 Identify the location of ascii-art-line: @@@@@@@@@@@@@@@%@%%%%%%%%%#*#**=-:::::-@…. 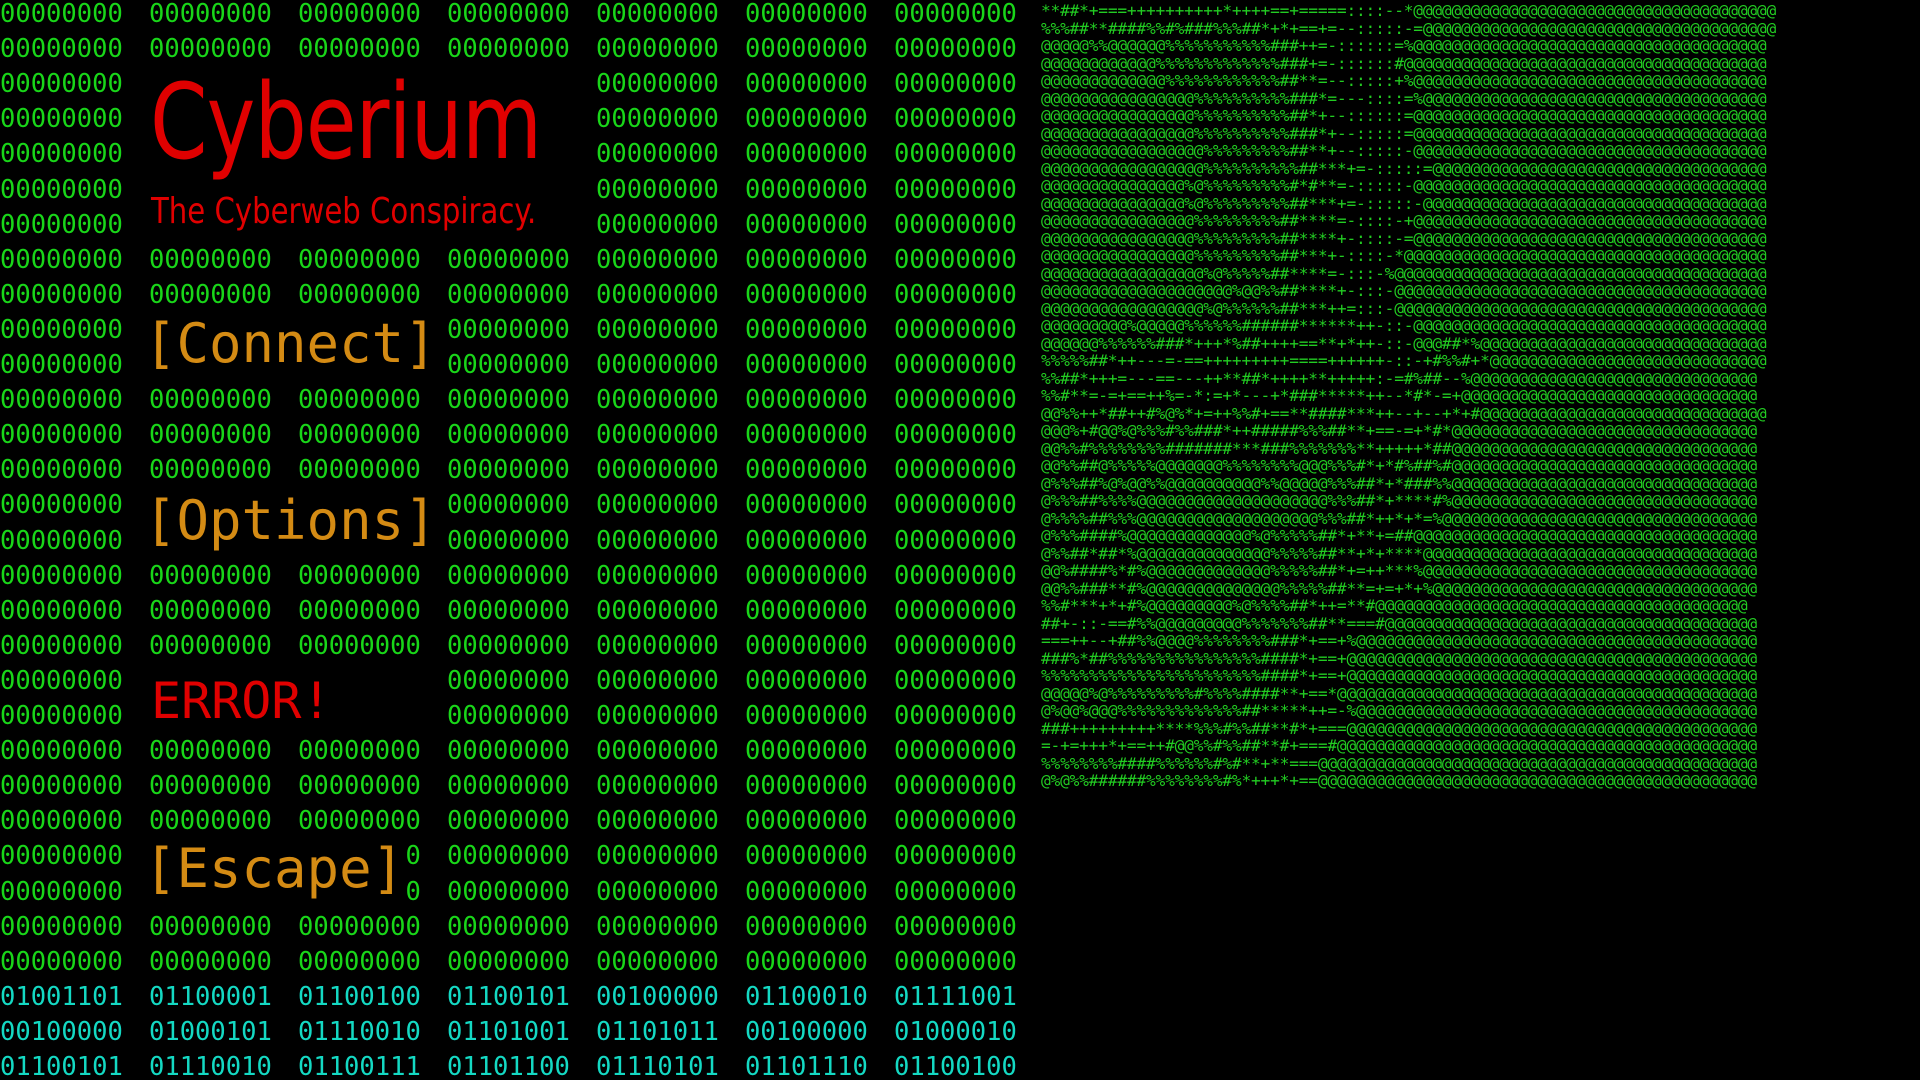
(1404, 185).